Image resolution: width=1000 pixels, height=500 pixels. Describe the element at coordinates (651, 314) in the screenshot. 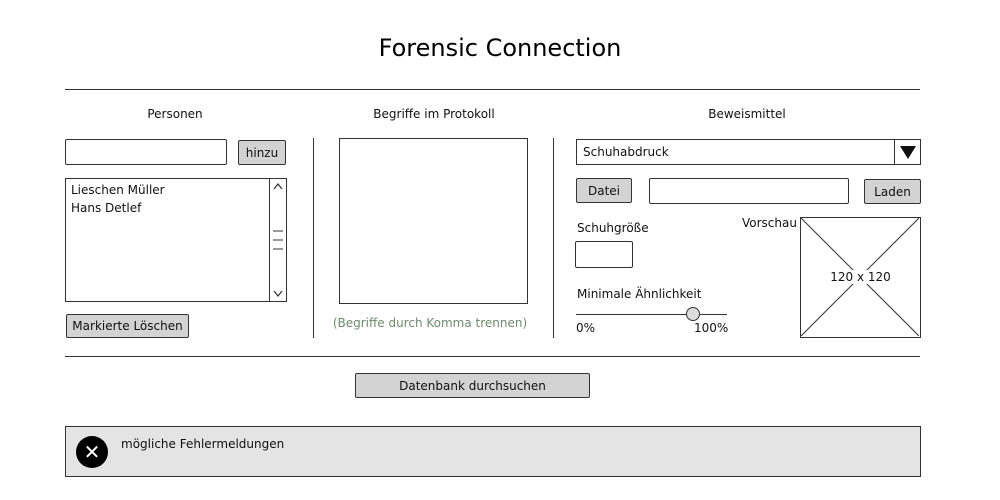

I see `slider-track` at that location.